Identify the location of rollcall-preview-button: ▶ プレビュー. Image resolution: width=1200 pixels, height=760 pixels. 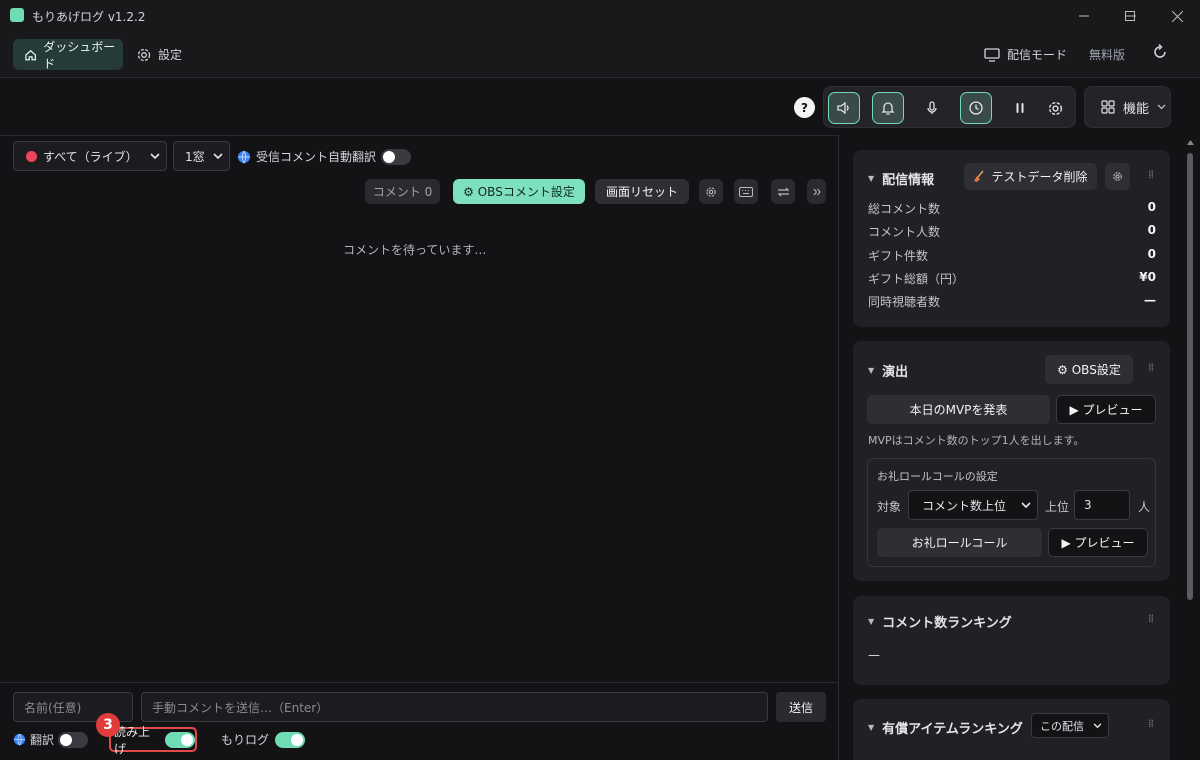
(1098, 542).